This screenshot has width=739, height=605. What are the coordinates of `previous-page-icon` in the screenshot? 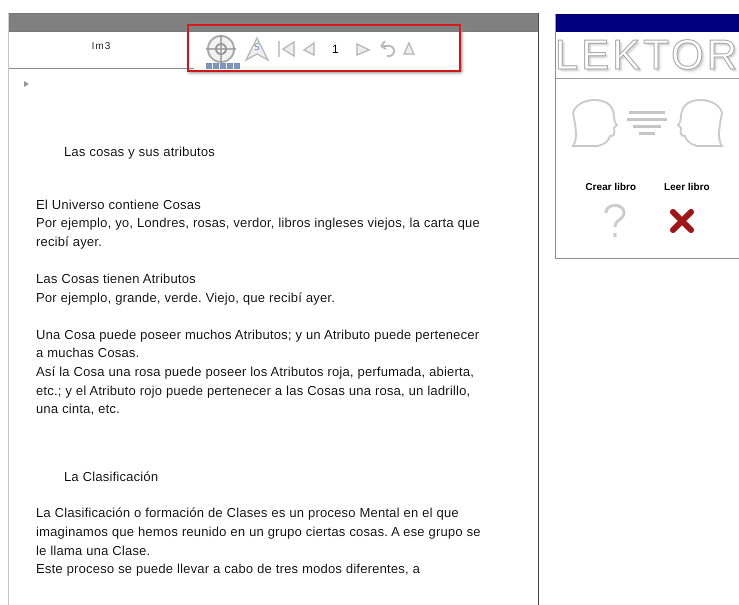 It's located at (309, 49).